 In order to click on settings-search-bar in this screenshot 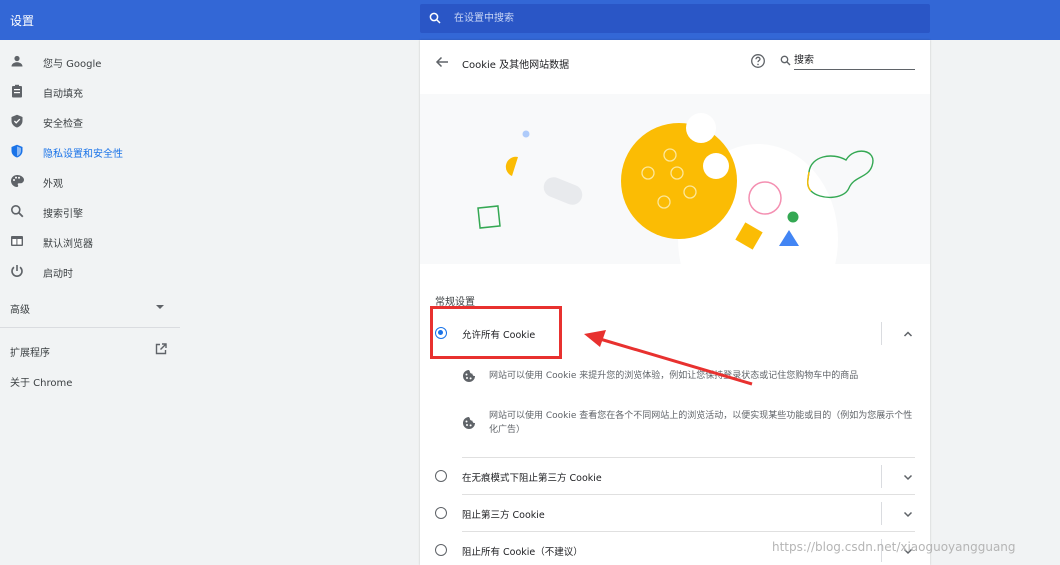, I will do `click(675, 18)`.